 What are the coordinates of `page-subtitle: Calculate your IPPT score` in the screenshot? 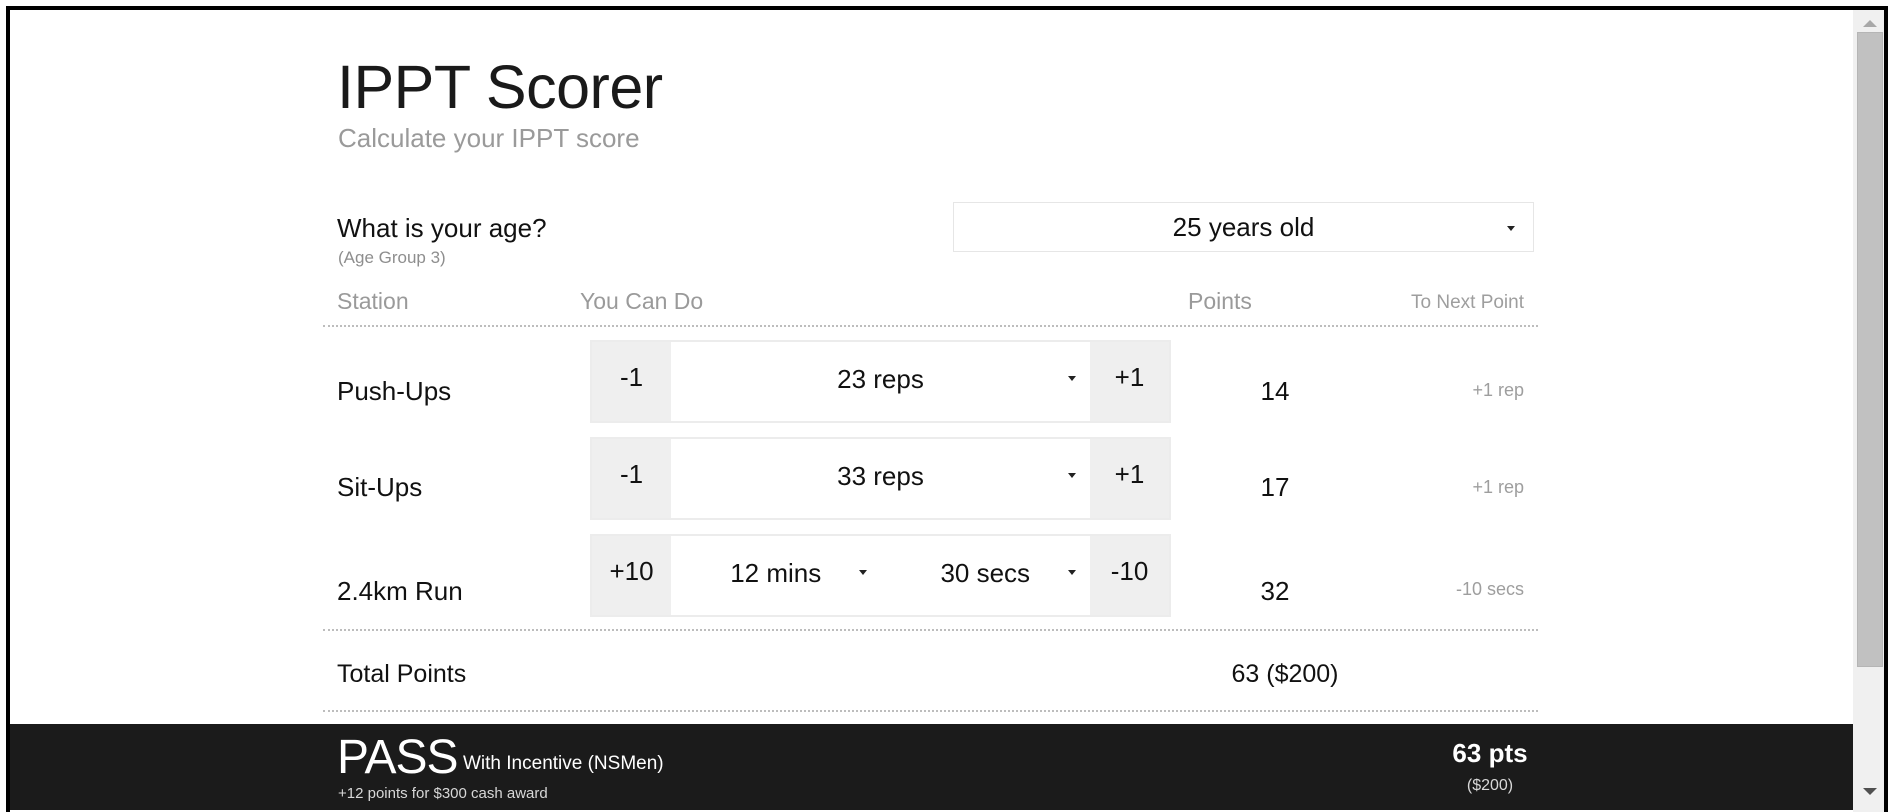 It's located at (489, 138).